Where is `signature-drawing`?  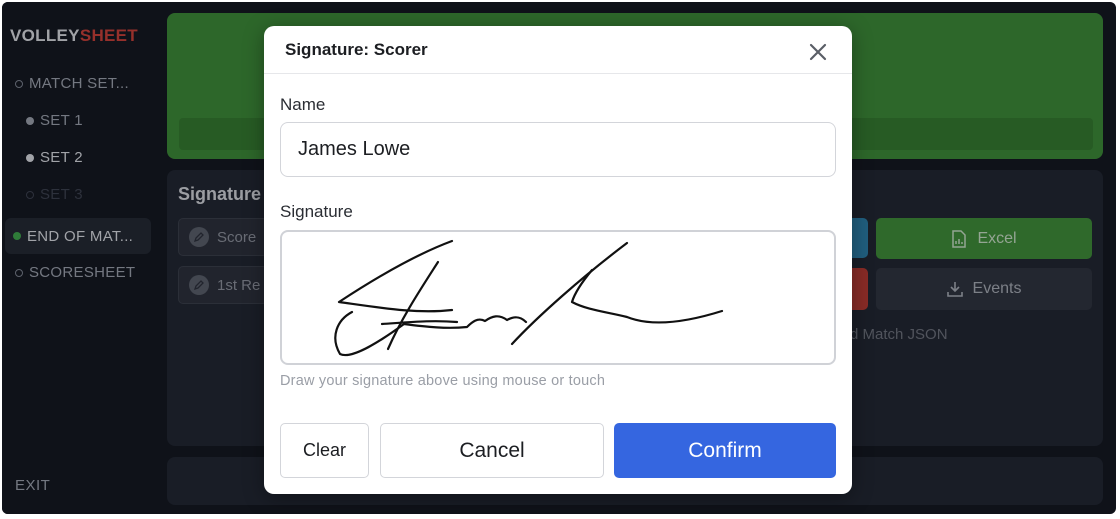 signature-drawing is located at coordinates (529, 298).